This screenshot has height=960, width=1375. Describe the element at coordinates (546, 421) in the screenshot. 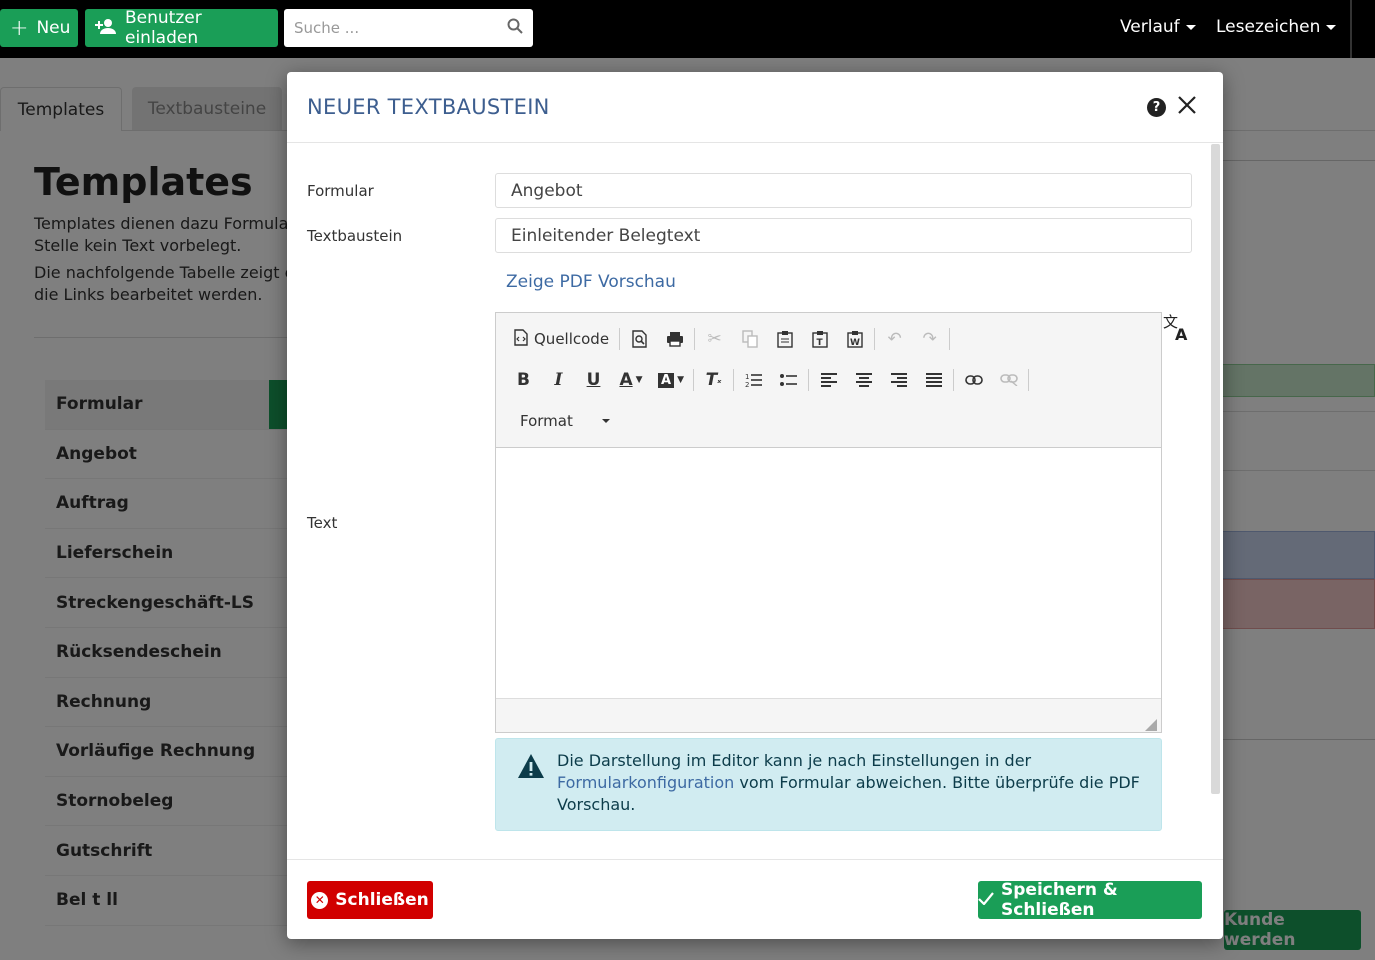

I see `format-label: Format` at that location.